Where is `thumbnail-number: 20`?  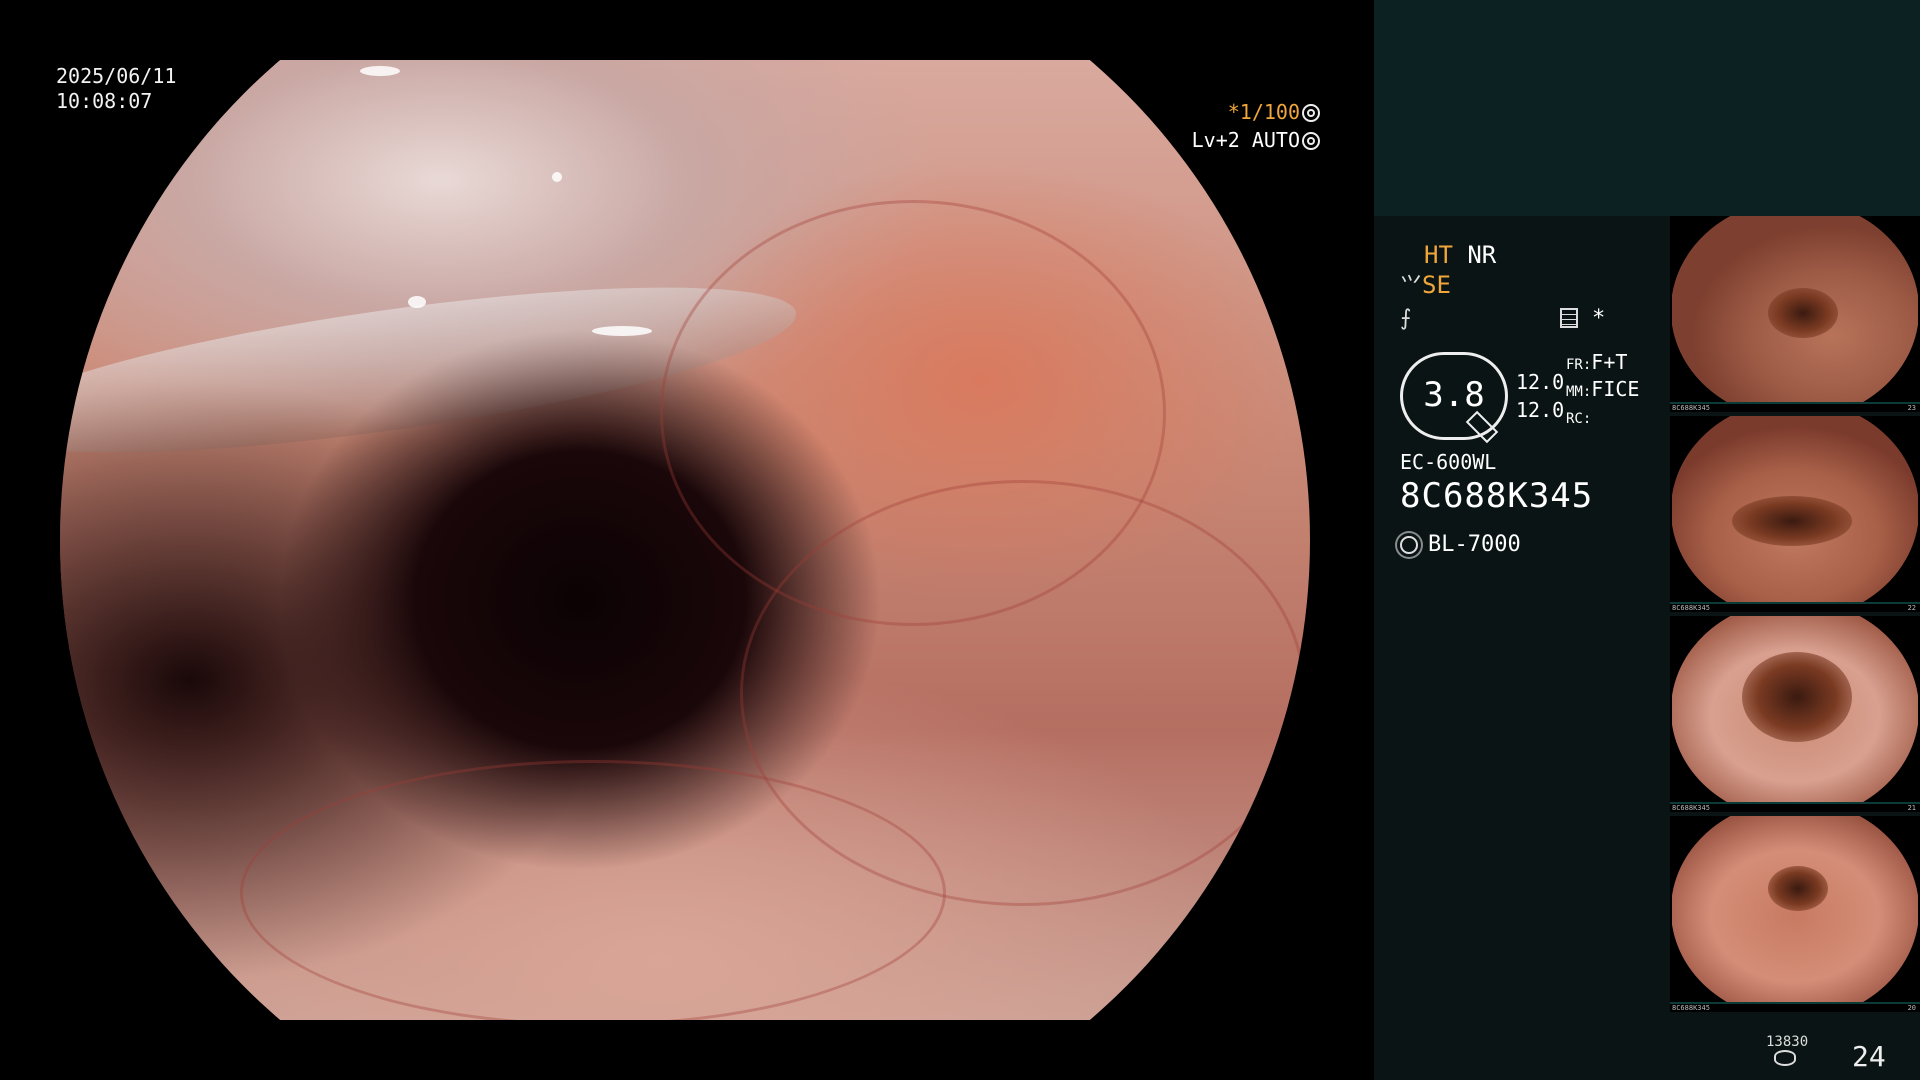 thumbnail-number: 20 is located at coordinates (1911, 1008).